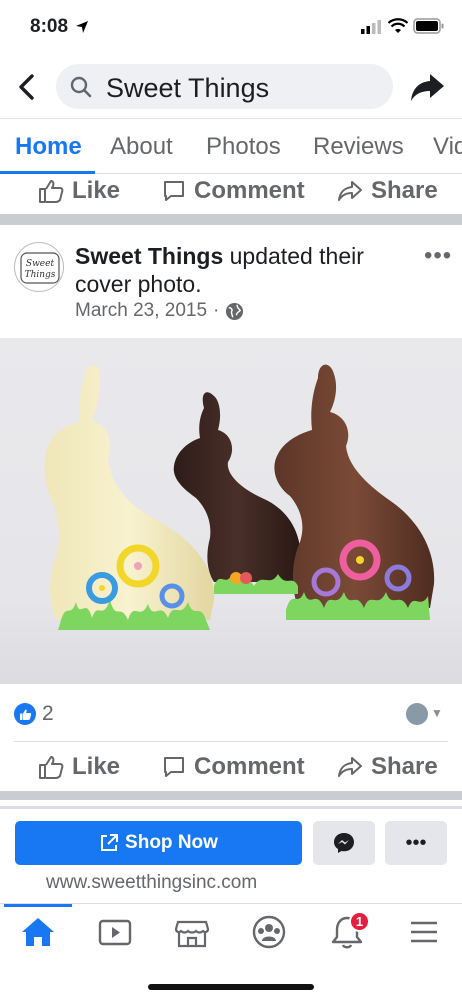 Image resolution: width=462 pixels, height=1000 pixels. I want to click on globe-icon, so click(235, 311).